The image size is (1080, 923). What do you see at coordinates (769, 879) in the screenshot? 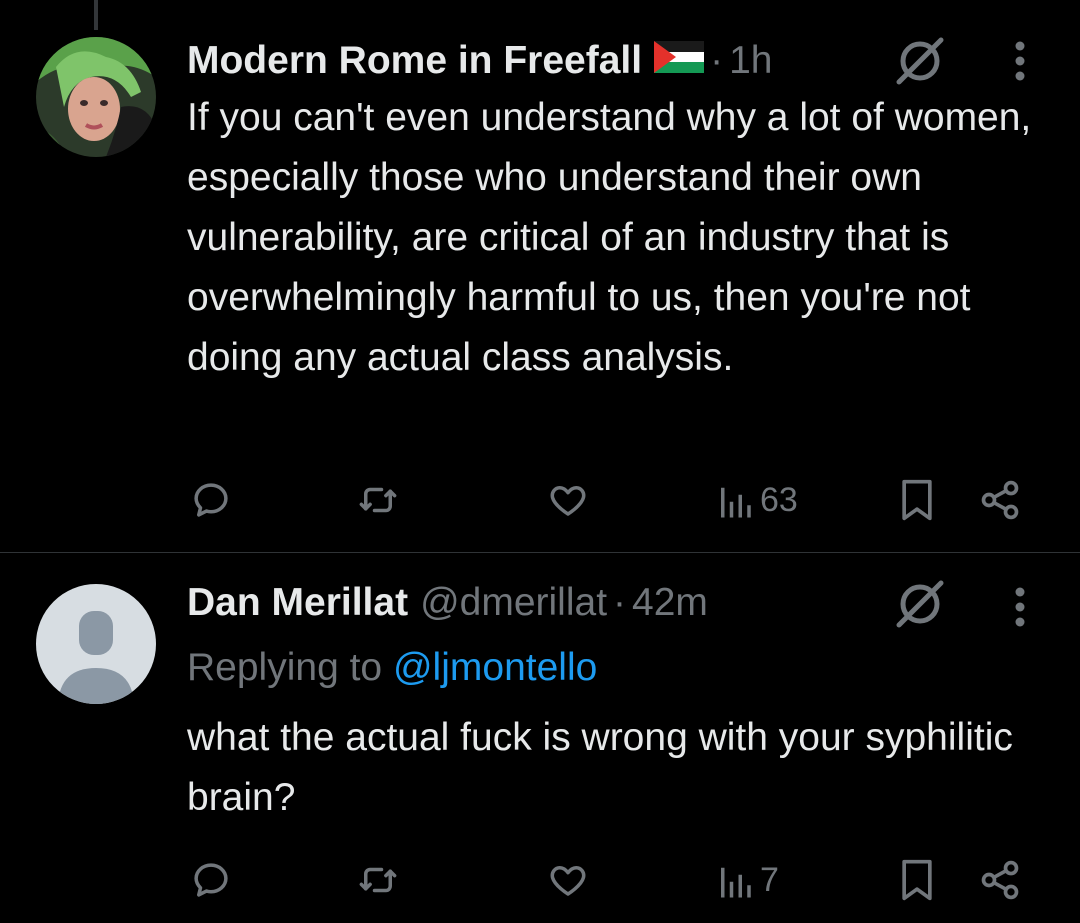
I see `views-count: 7` at bounding box center [769, 879].